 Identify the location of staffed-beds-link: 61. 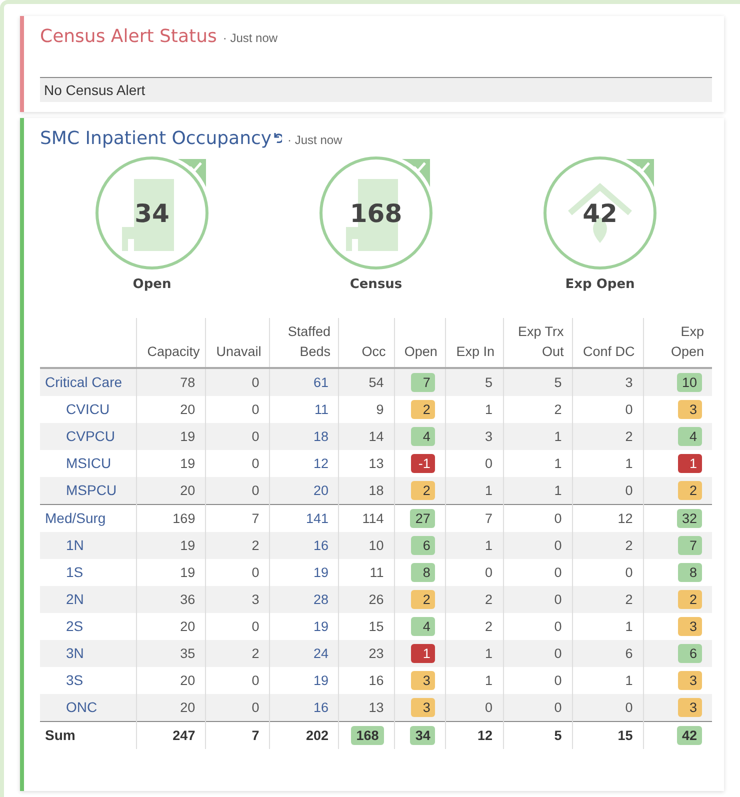
(320, 382).